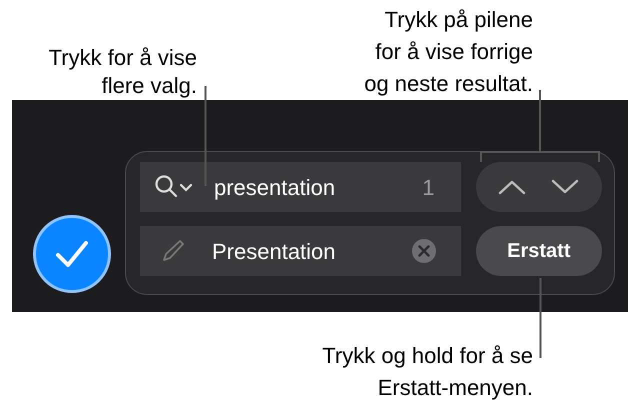  What do you see at coordinates (427, 372) in the screenshot?
I see `callout-text: Trykk og hold for å se Erstatt-menyen.` at bounding box center [427, 372].